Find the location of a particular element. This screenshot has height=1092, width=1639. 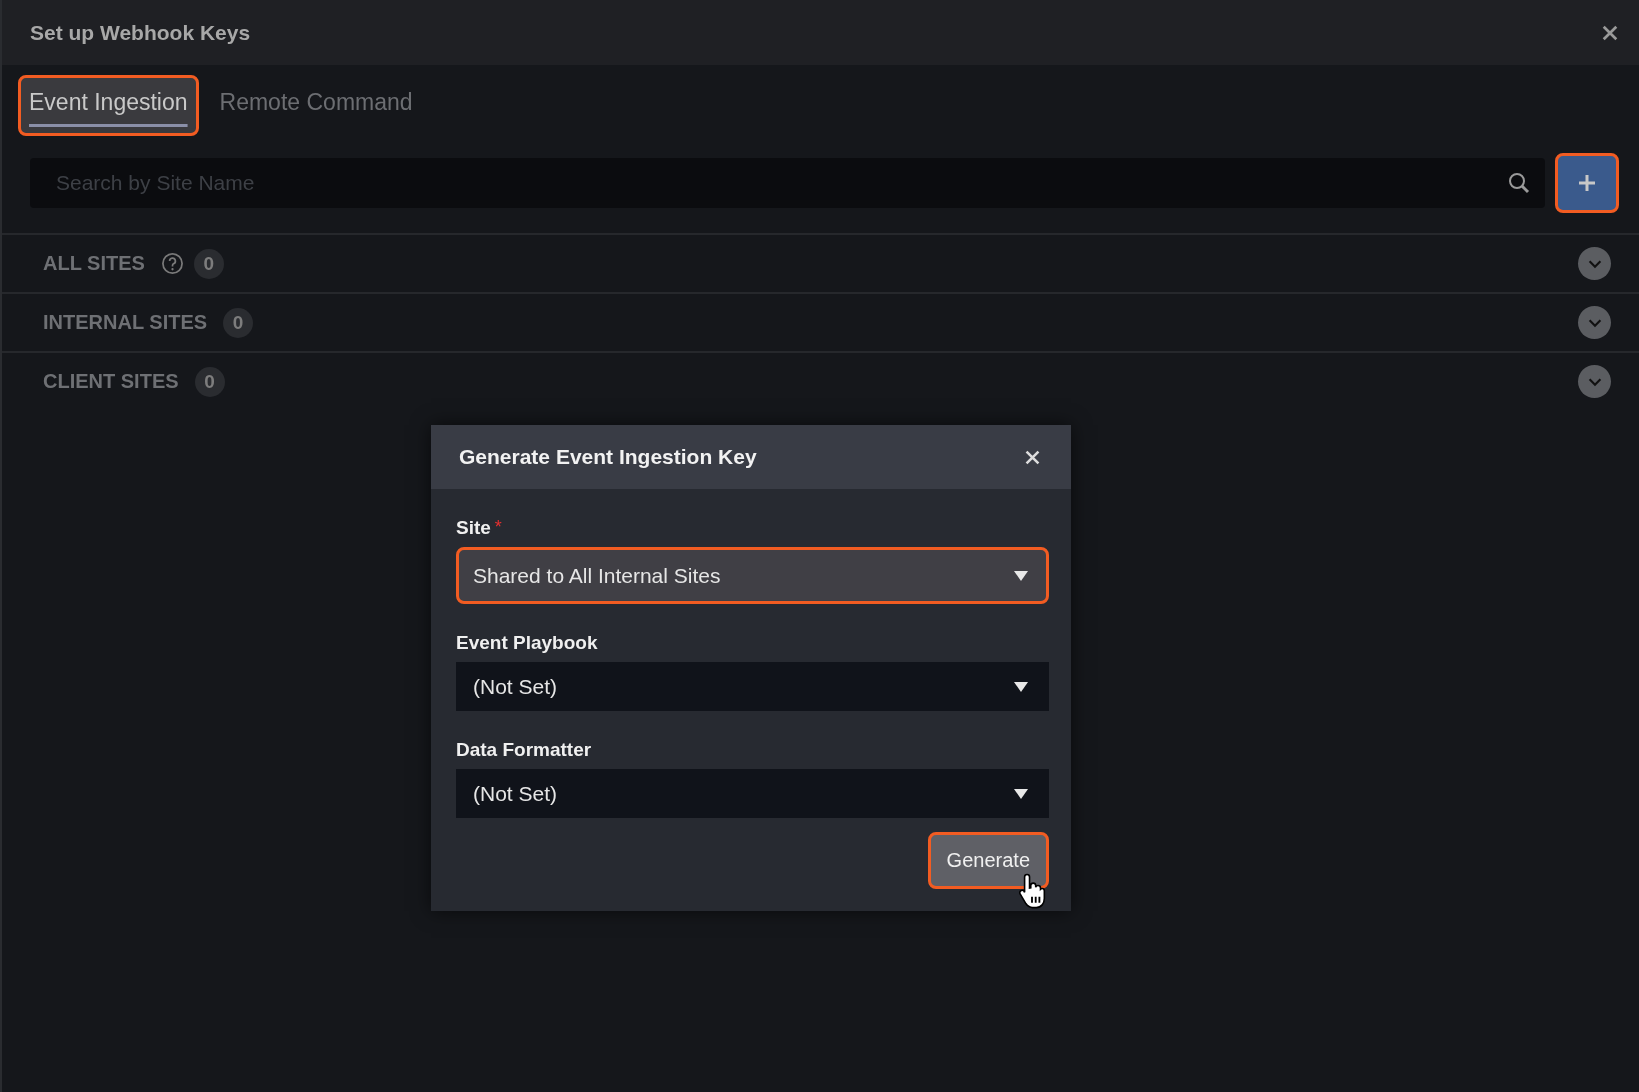

plus-icon is located at coordinates (1587, 183).